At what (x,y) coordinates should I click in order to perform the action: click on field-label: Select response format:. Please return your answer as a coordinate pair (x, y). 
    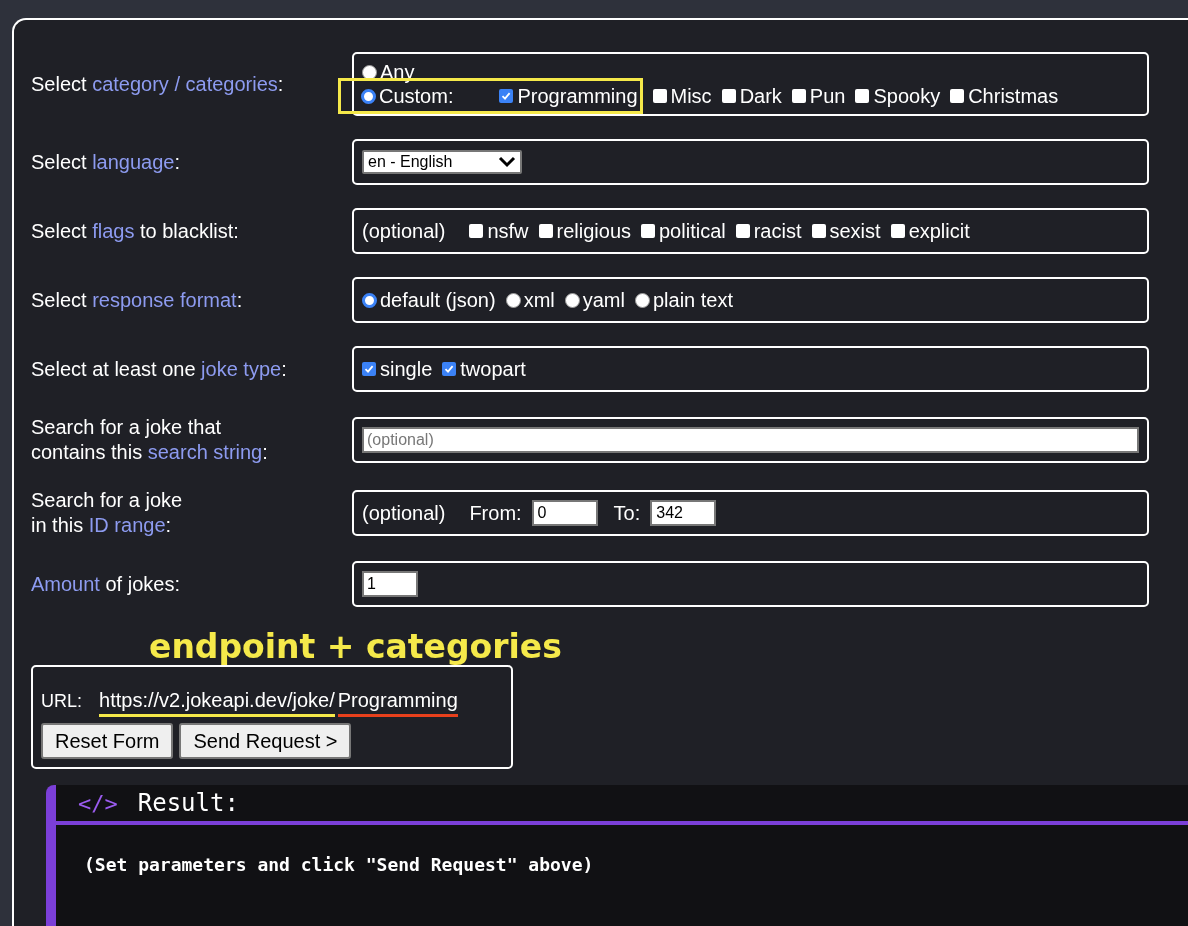
    Looking at the image, I should click on (137, 300).